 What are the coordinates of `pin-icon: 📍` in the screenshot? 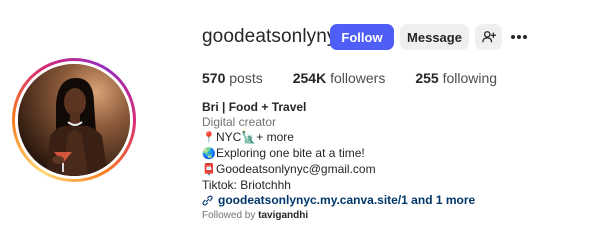 It's located at (209, 138).